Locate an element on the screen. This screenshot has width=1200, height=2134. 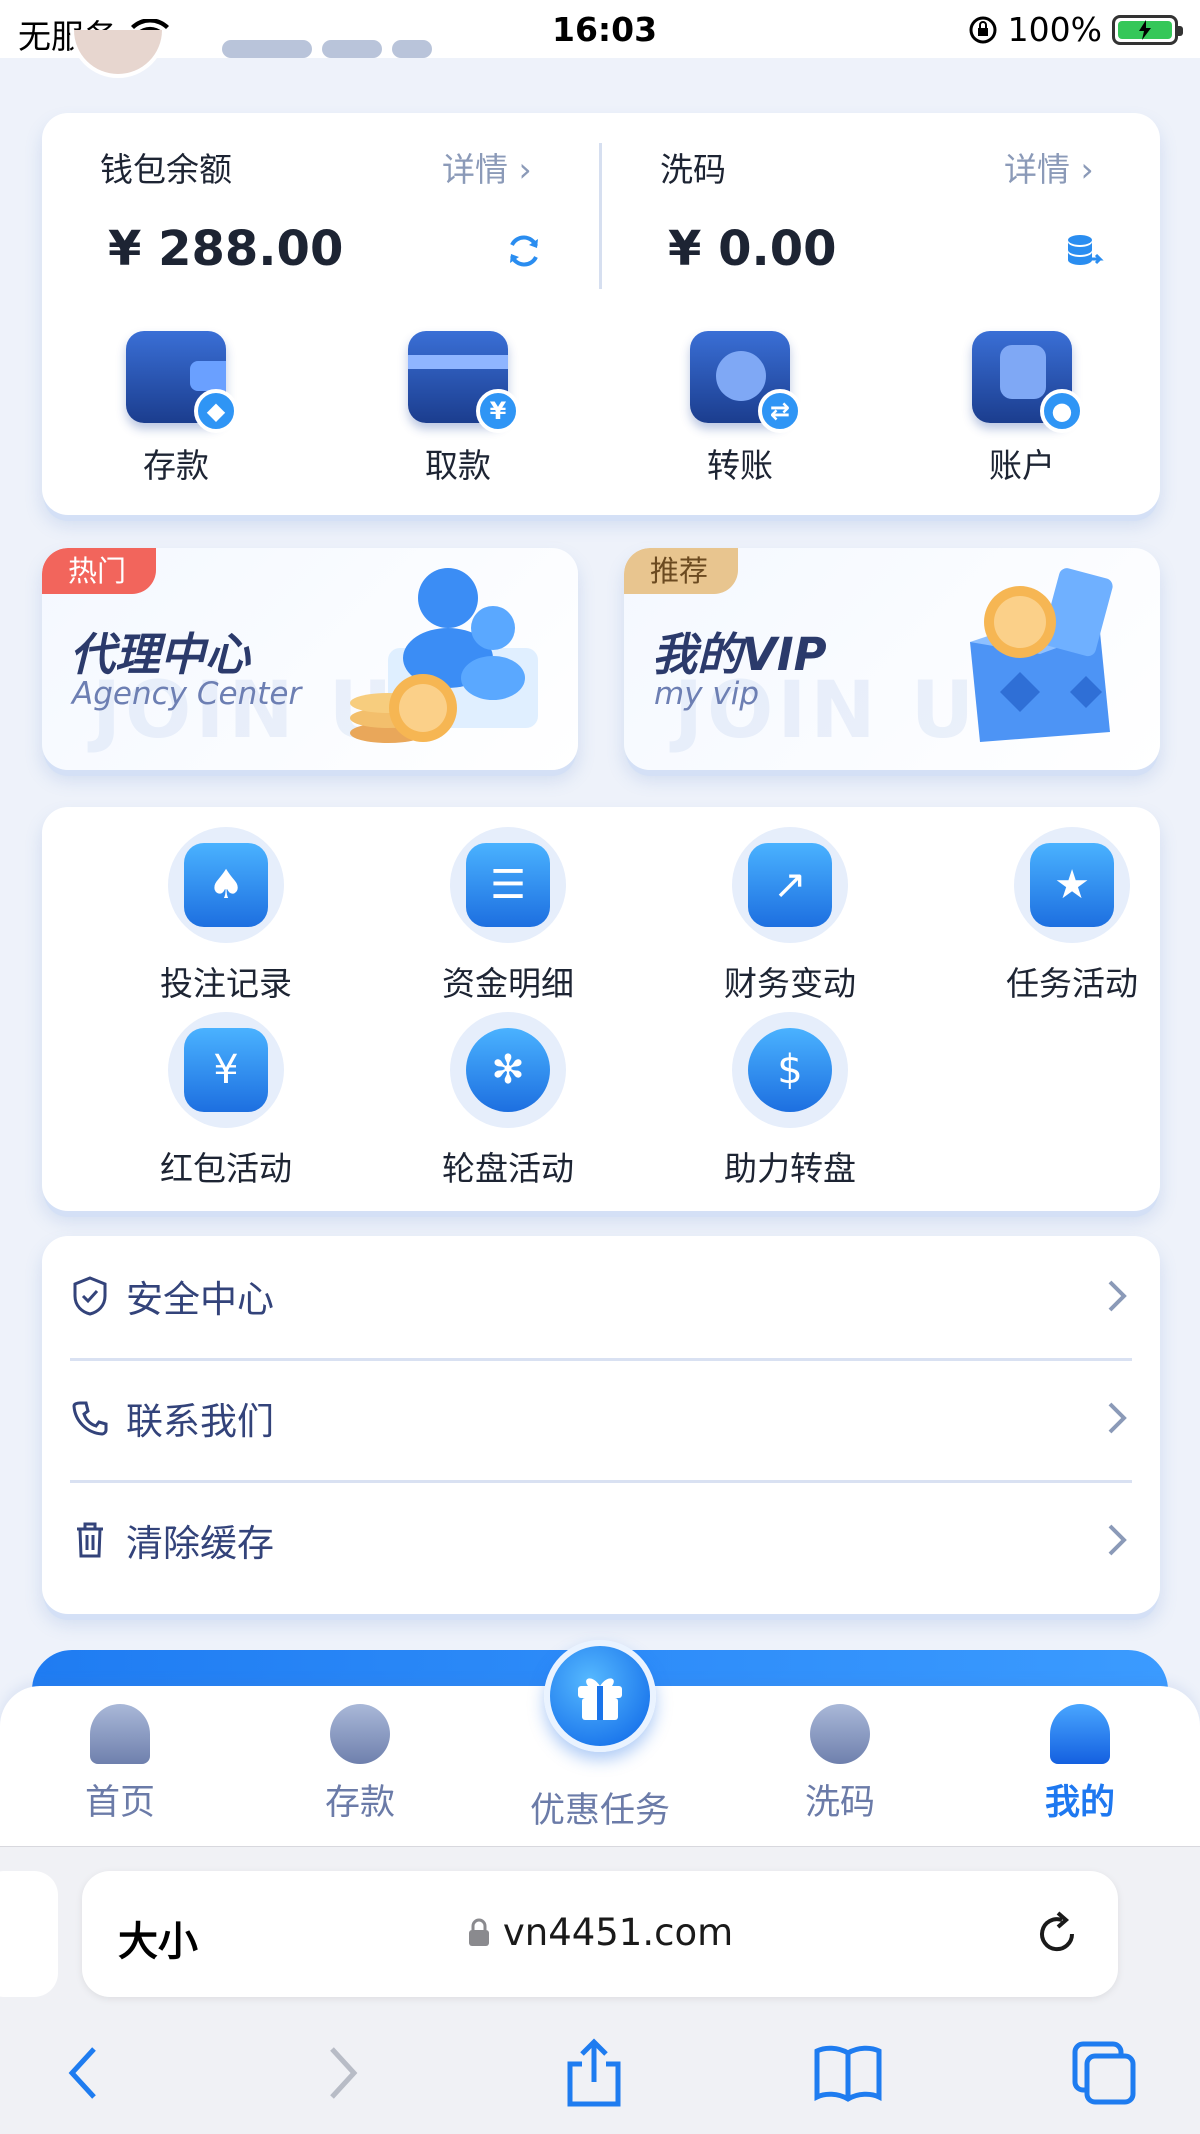
tabs-icon is located at coordinates (1104, 2073).